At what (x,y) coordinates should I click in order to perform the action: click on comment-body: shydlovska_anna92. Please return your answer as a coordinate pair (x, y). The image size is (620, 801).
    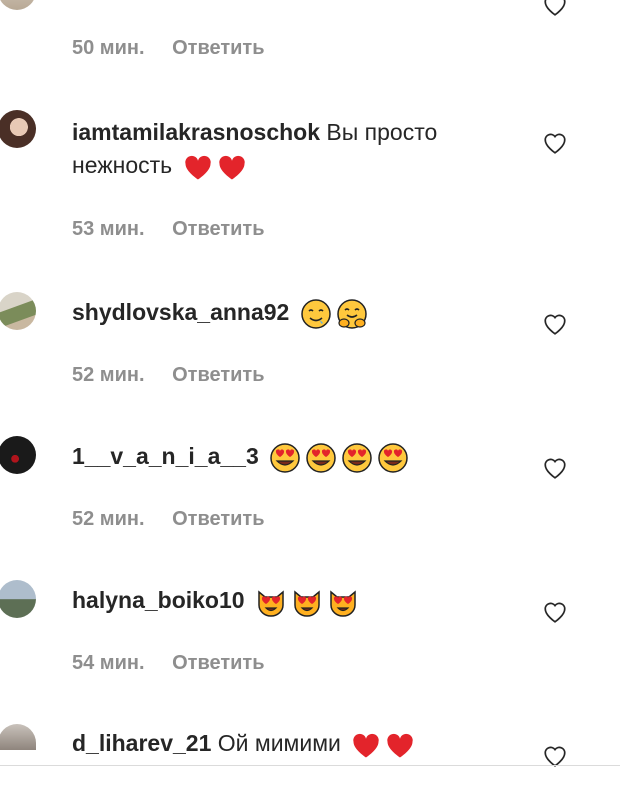
    Looking at the image, I should click on (302, 313).